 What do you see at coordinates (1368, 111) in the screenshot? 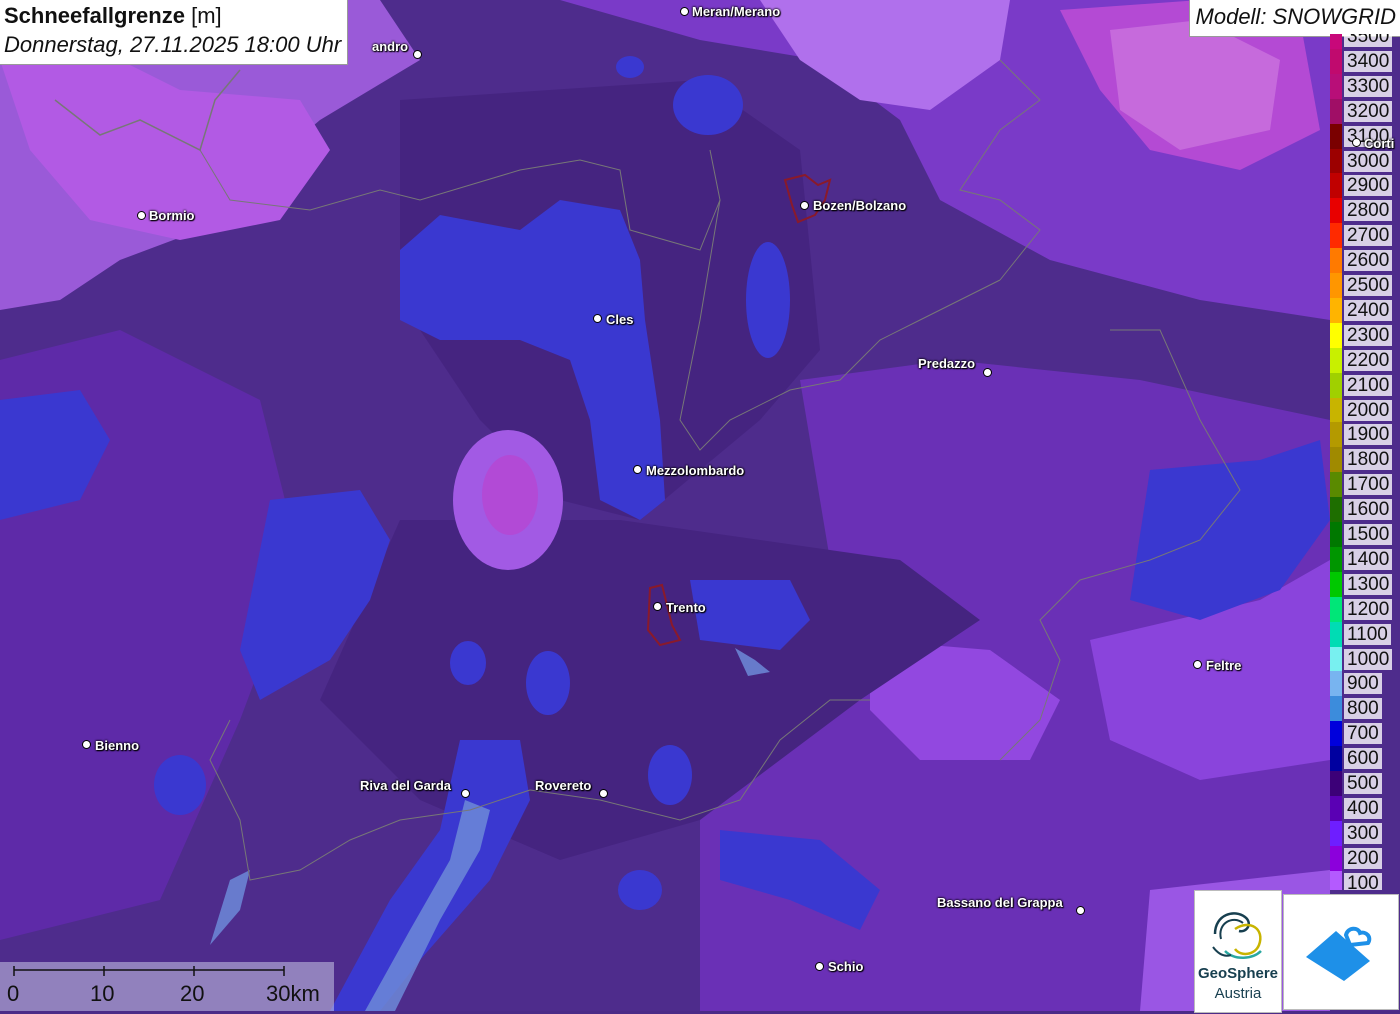
I see `legend-label: 3200` at bounding box center [1368, 111].